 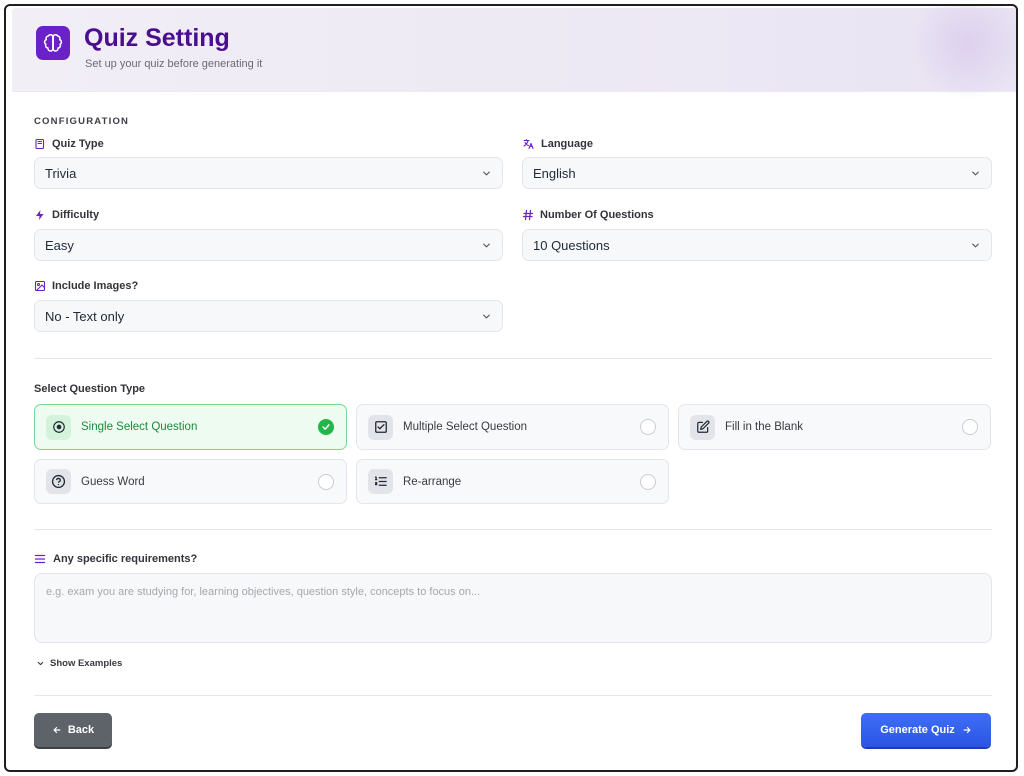 What do you see at coordinates (82, 121) in the screenshot?
I see `configuration-section-label: CONFIGURATION` at bounding box center [82, 121].